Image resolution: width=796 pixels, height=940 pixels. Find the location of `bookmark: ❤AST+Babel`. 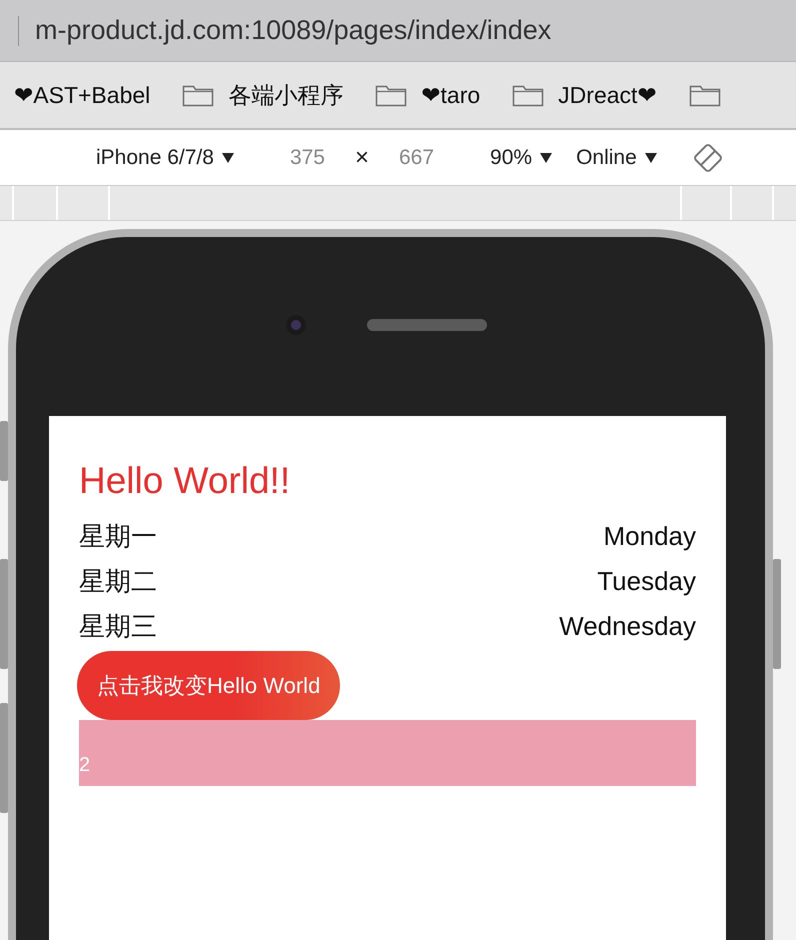

bookmark: ❤AST+Babel is located at coordinates (82, 95).